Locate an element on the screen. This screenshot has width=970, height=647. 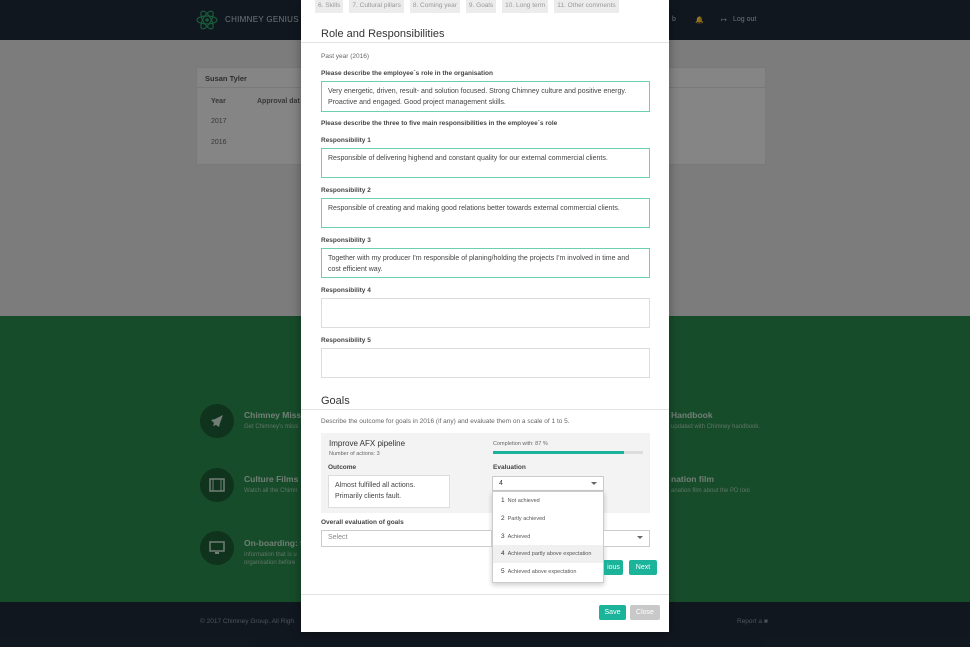
next-button: Next is located at coordinates (643, 567).